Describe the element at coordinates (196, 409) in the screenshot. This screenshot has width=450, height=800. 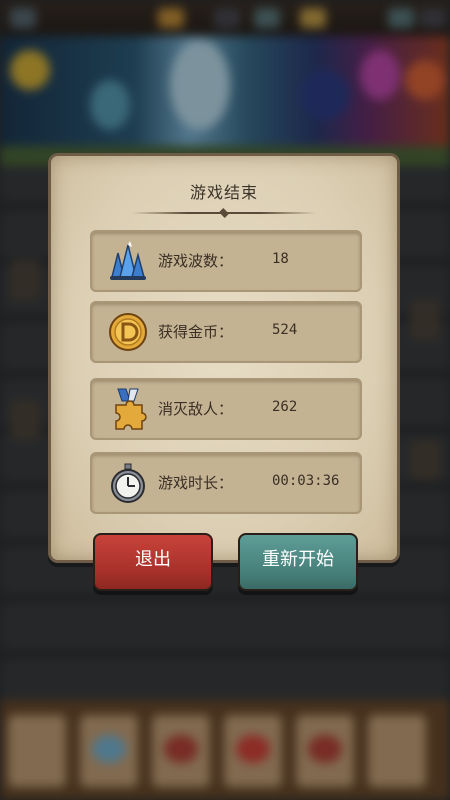
I see `stat-label-enemies: 消灭敌人：` at that location.